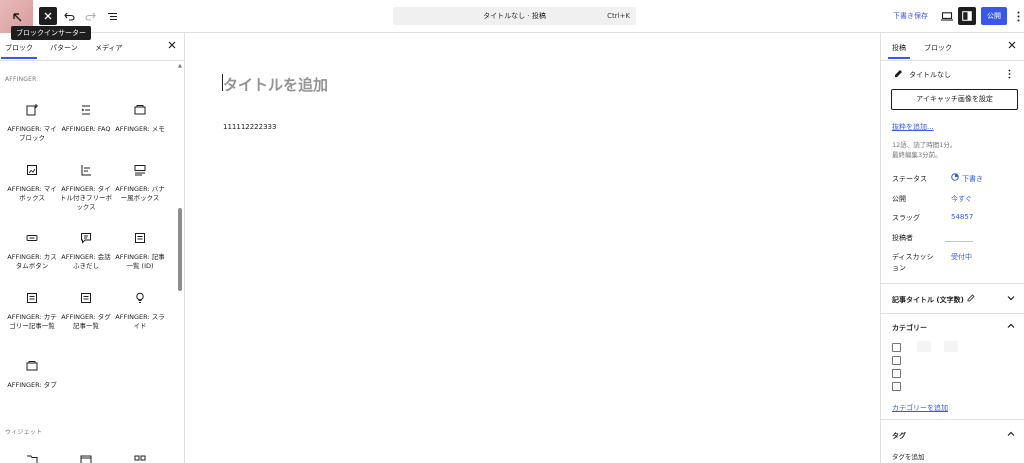 Image resolution: width=1024 pixels, height=463 pixels. What do you see at coordinates (140, 297) in the screenshot?
I see `slide-icon` at bounding box center [140, 297].